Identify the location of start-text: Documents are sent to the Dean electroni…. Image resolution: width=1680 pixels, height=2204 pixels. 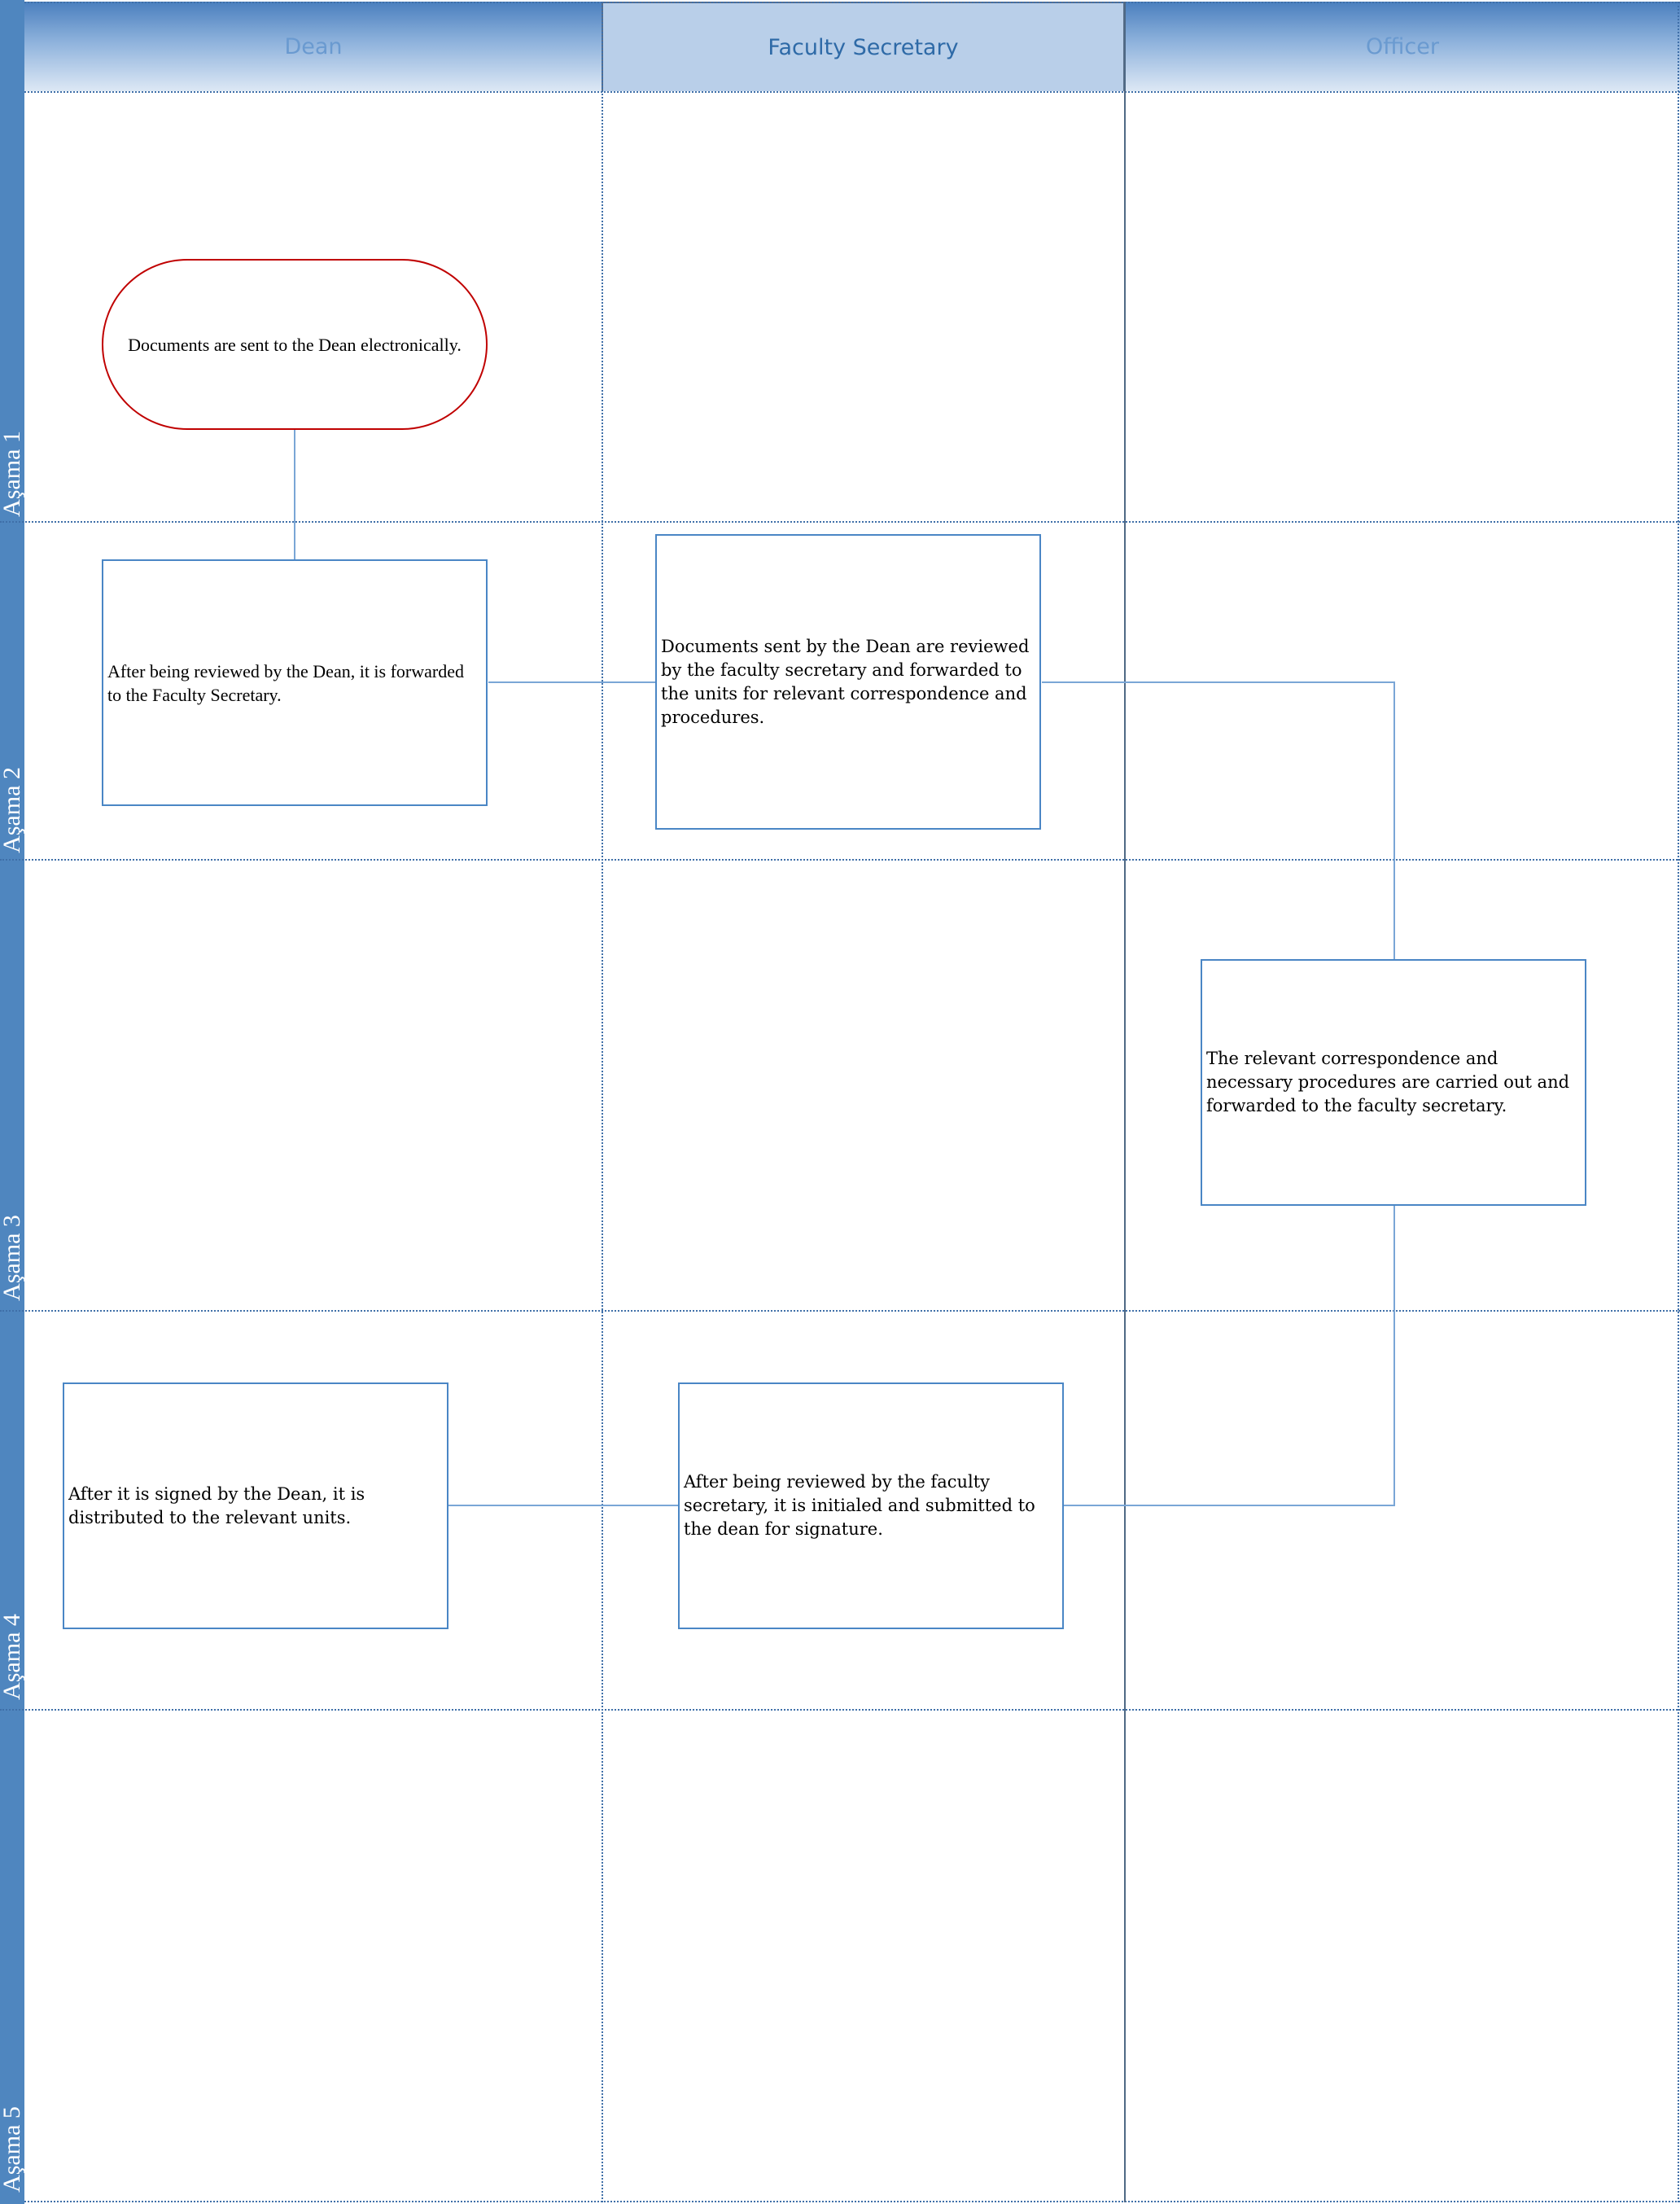
(295, 345).